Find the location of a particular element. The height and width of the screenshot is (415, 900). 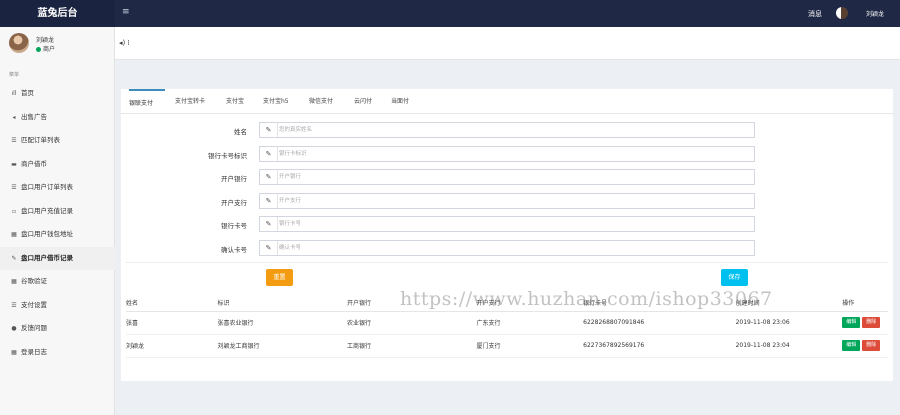

user-panel: 刘颖龙 商户 is located at coordinates (57, 44).